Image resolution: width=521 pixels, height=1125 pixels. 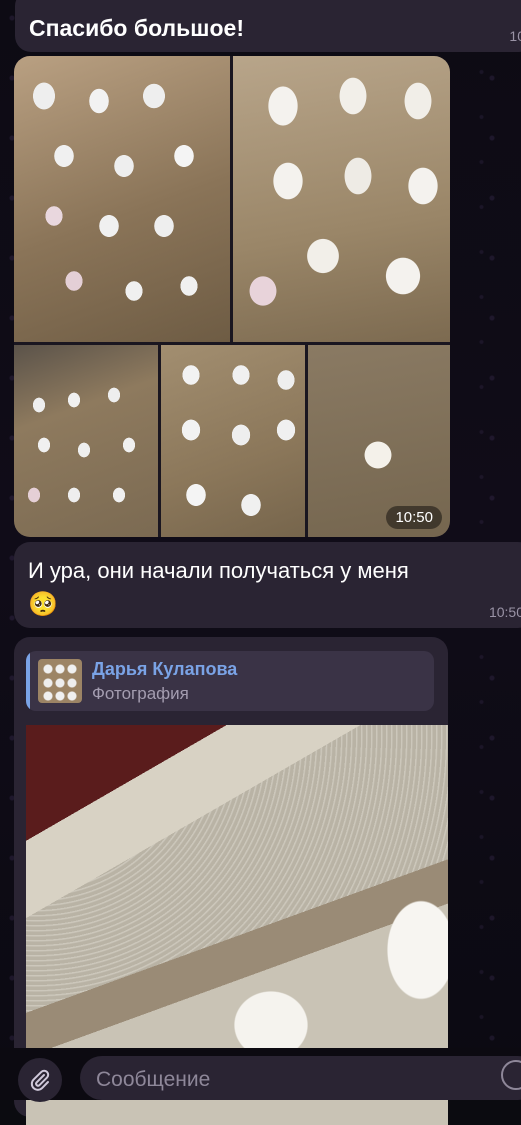 I want to click on album-time: 10:50, so click(x=414, y=517).